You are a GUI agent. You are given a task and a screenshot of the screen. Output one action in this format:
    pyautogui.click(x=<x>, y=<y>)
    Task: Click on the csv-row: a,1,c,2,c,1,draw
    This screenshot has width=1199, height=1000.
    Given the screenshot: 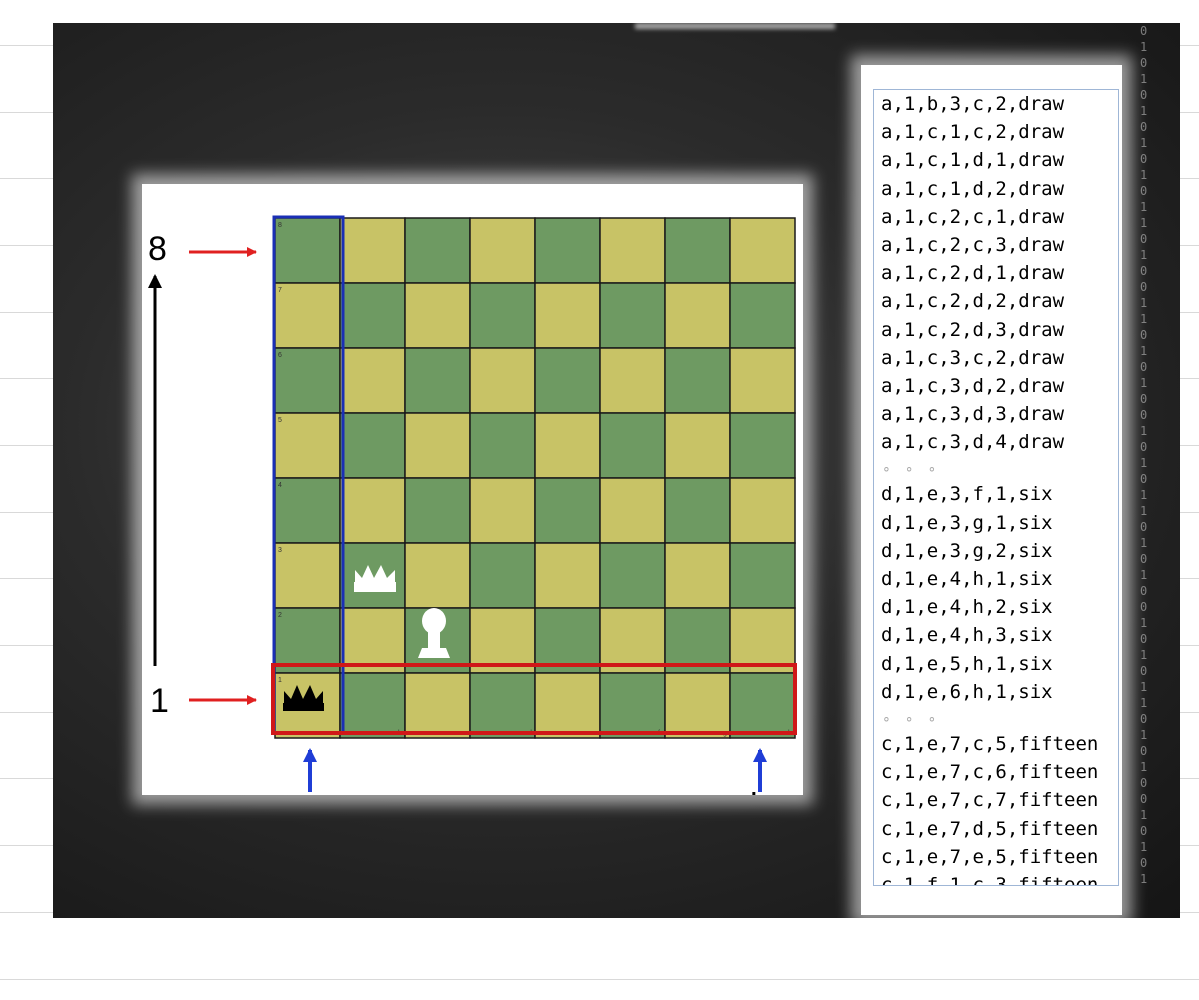 What is the action you would take?
    pyautogui.click(x=973, y=216)
    